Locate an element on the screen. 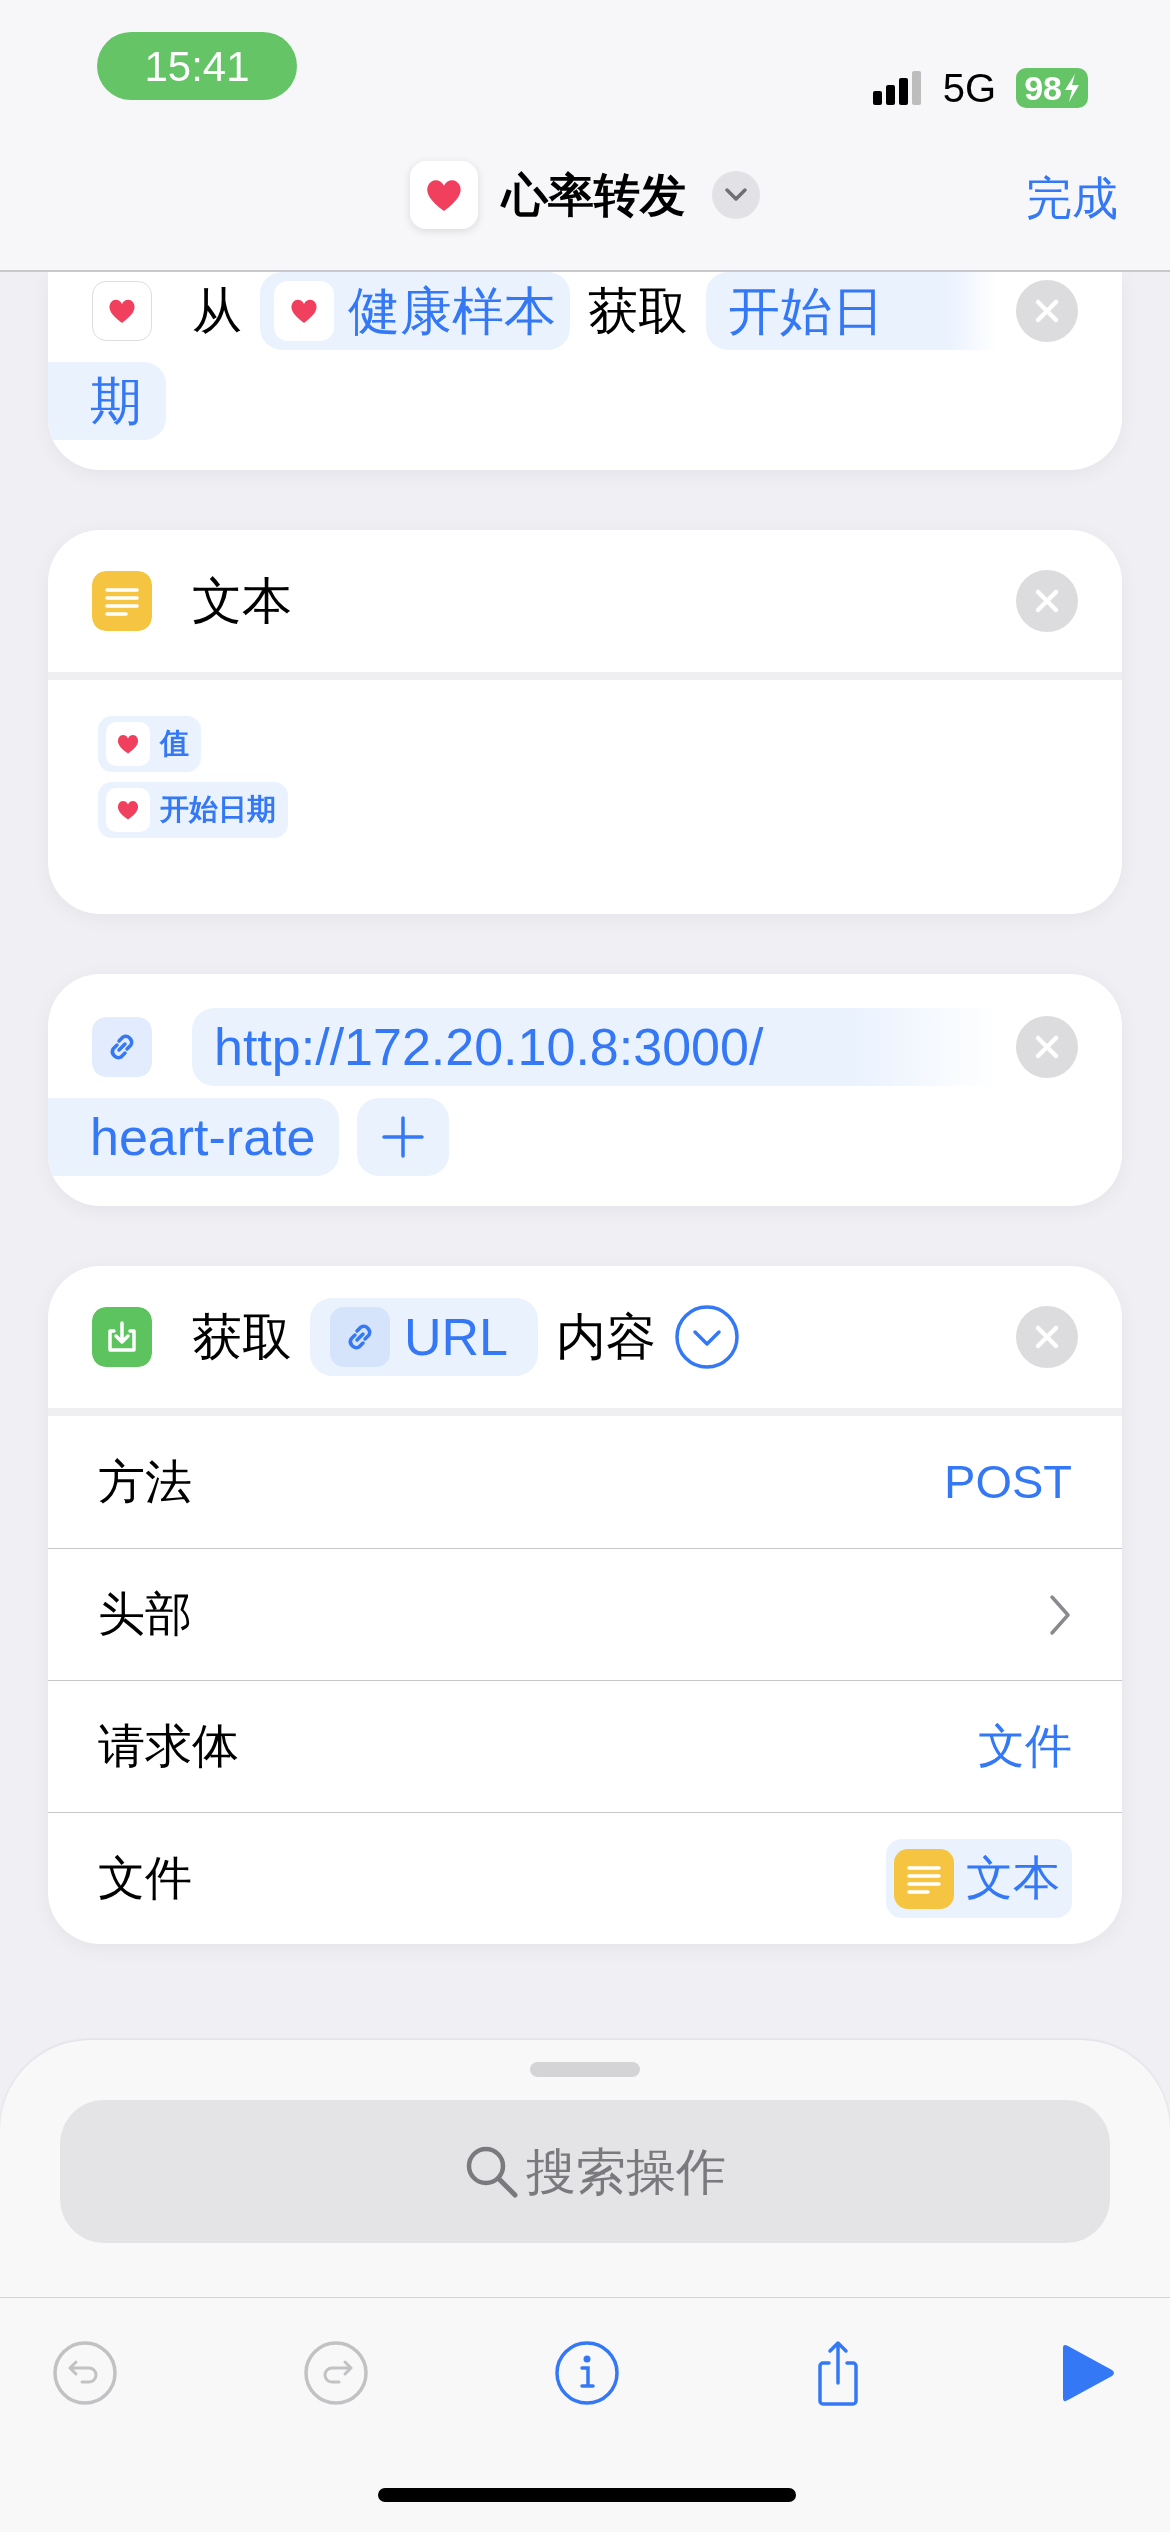  parameter-label: 请求体 is located at coordinates (168, 1746).